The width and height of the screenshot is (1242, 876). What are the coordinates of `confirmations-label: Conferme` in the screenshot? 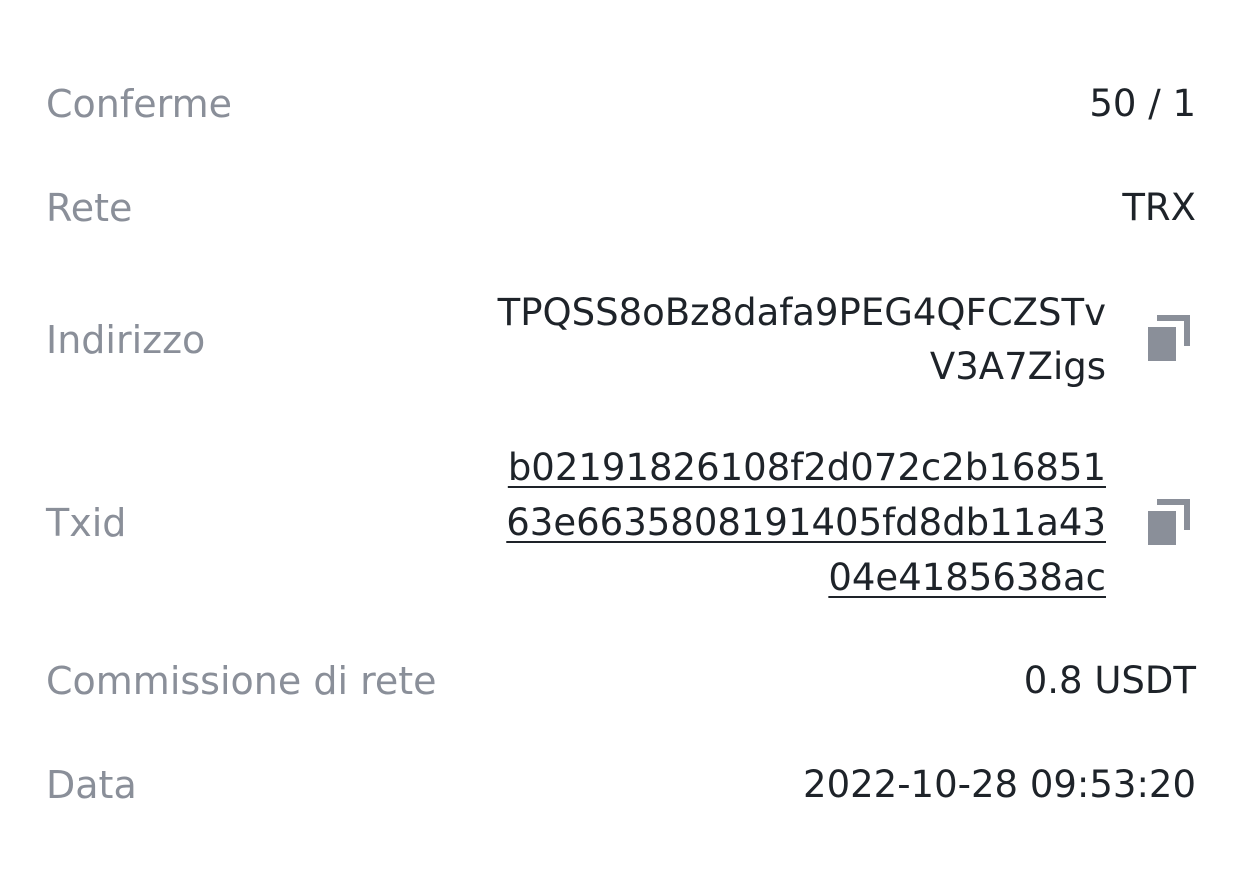 It's located at (139, 104).